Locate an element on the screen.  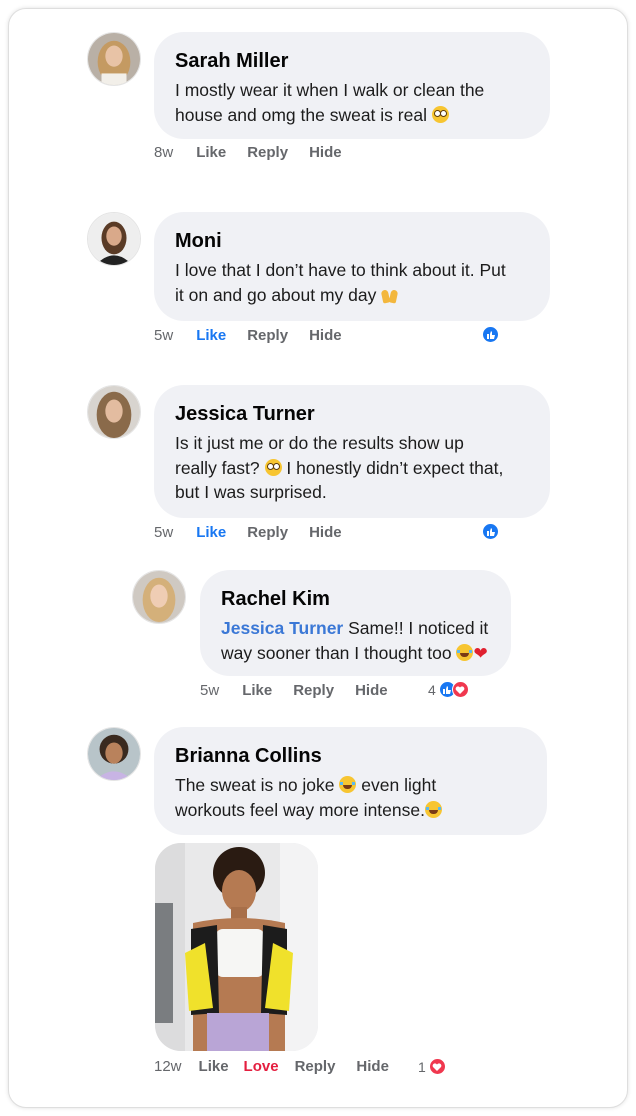
comment-text-line: Same!! I noticed it is located at coordinates (418, 628).